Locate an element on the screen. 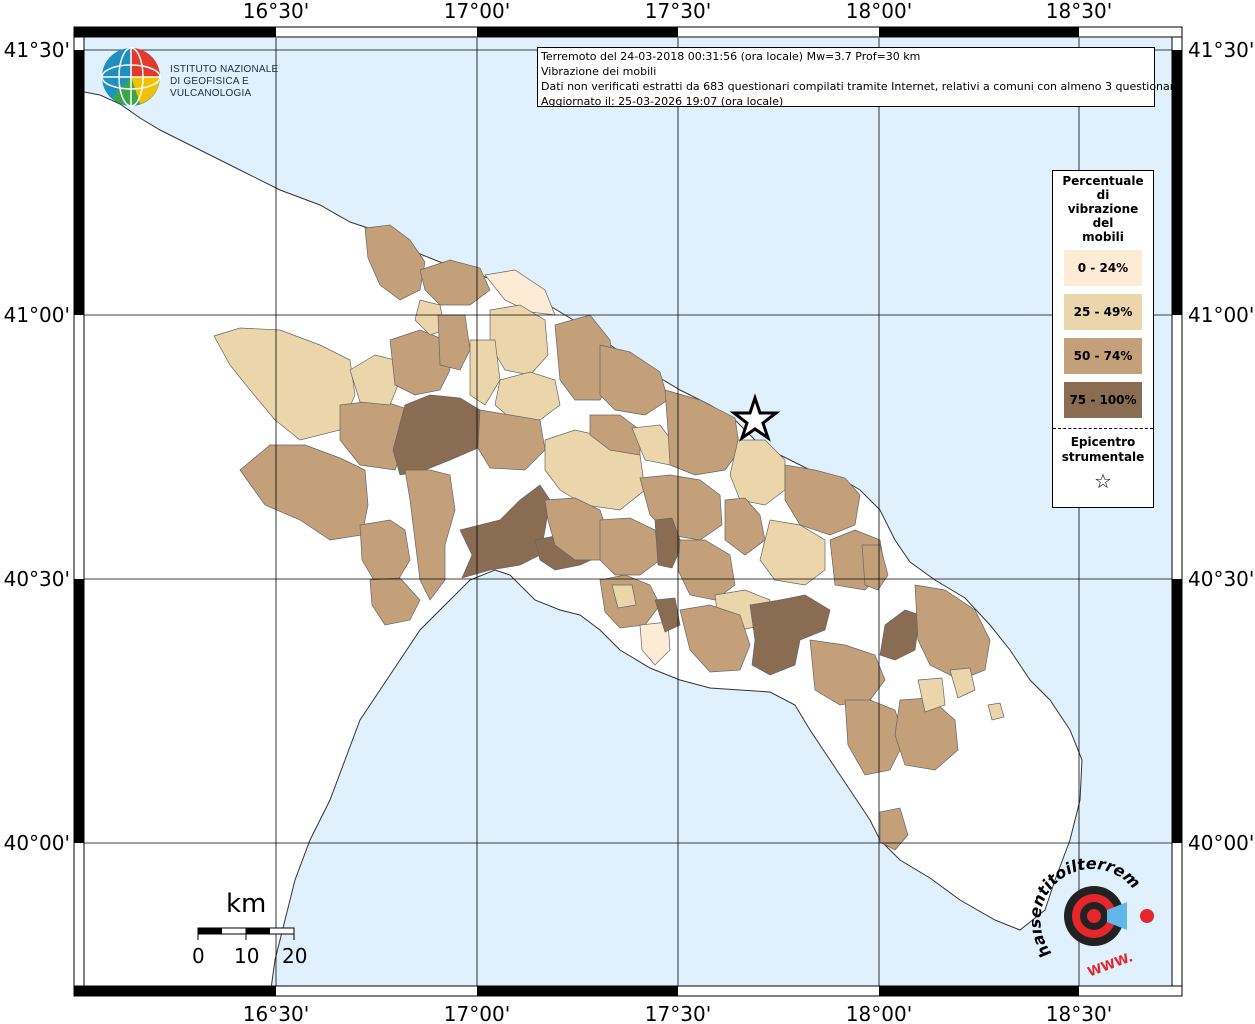 The height and width of the screenshot is (1024, 1255). ingv-logo-line1: ISTITUTO NAZIONALE is located at coordinates (224, 69).